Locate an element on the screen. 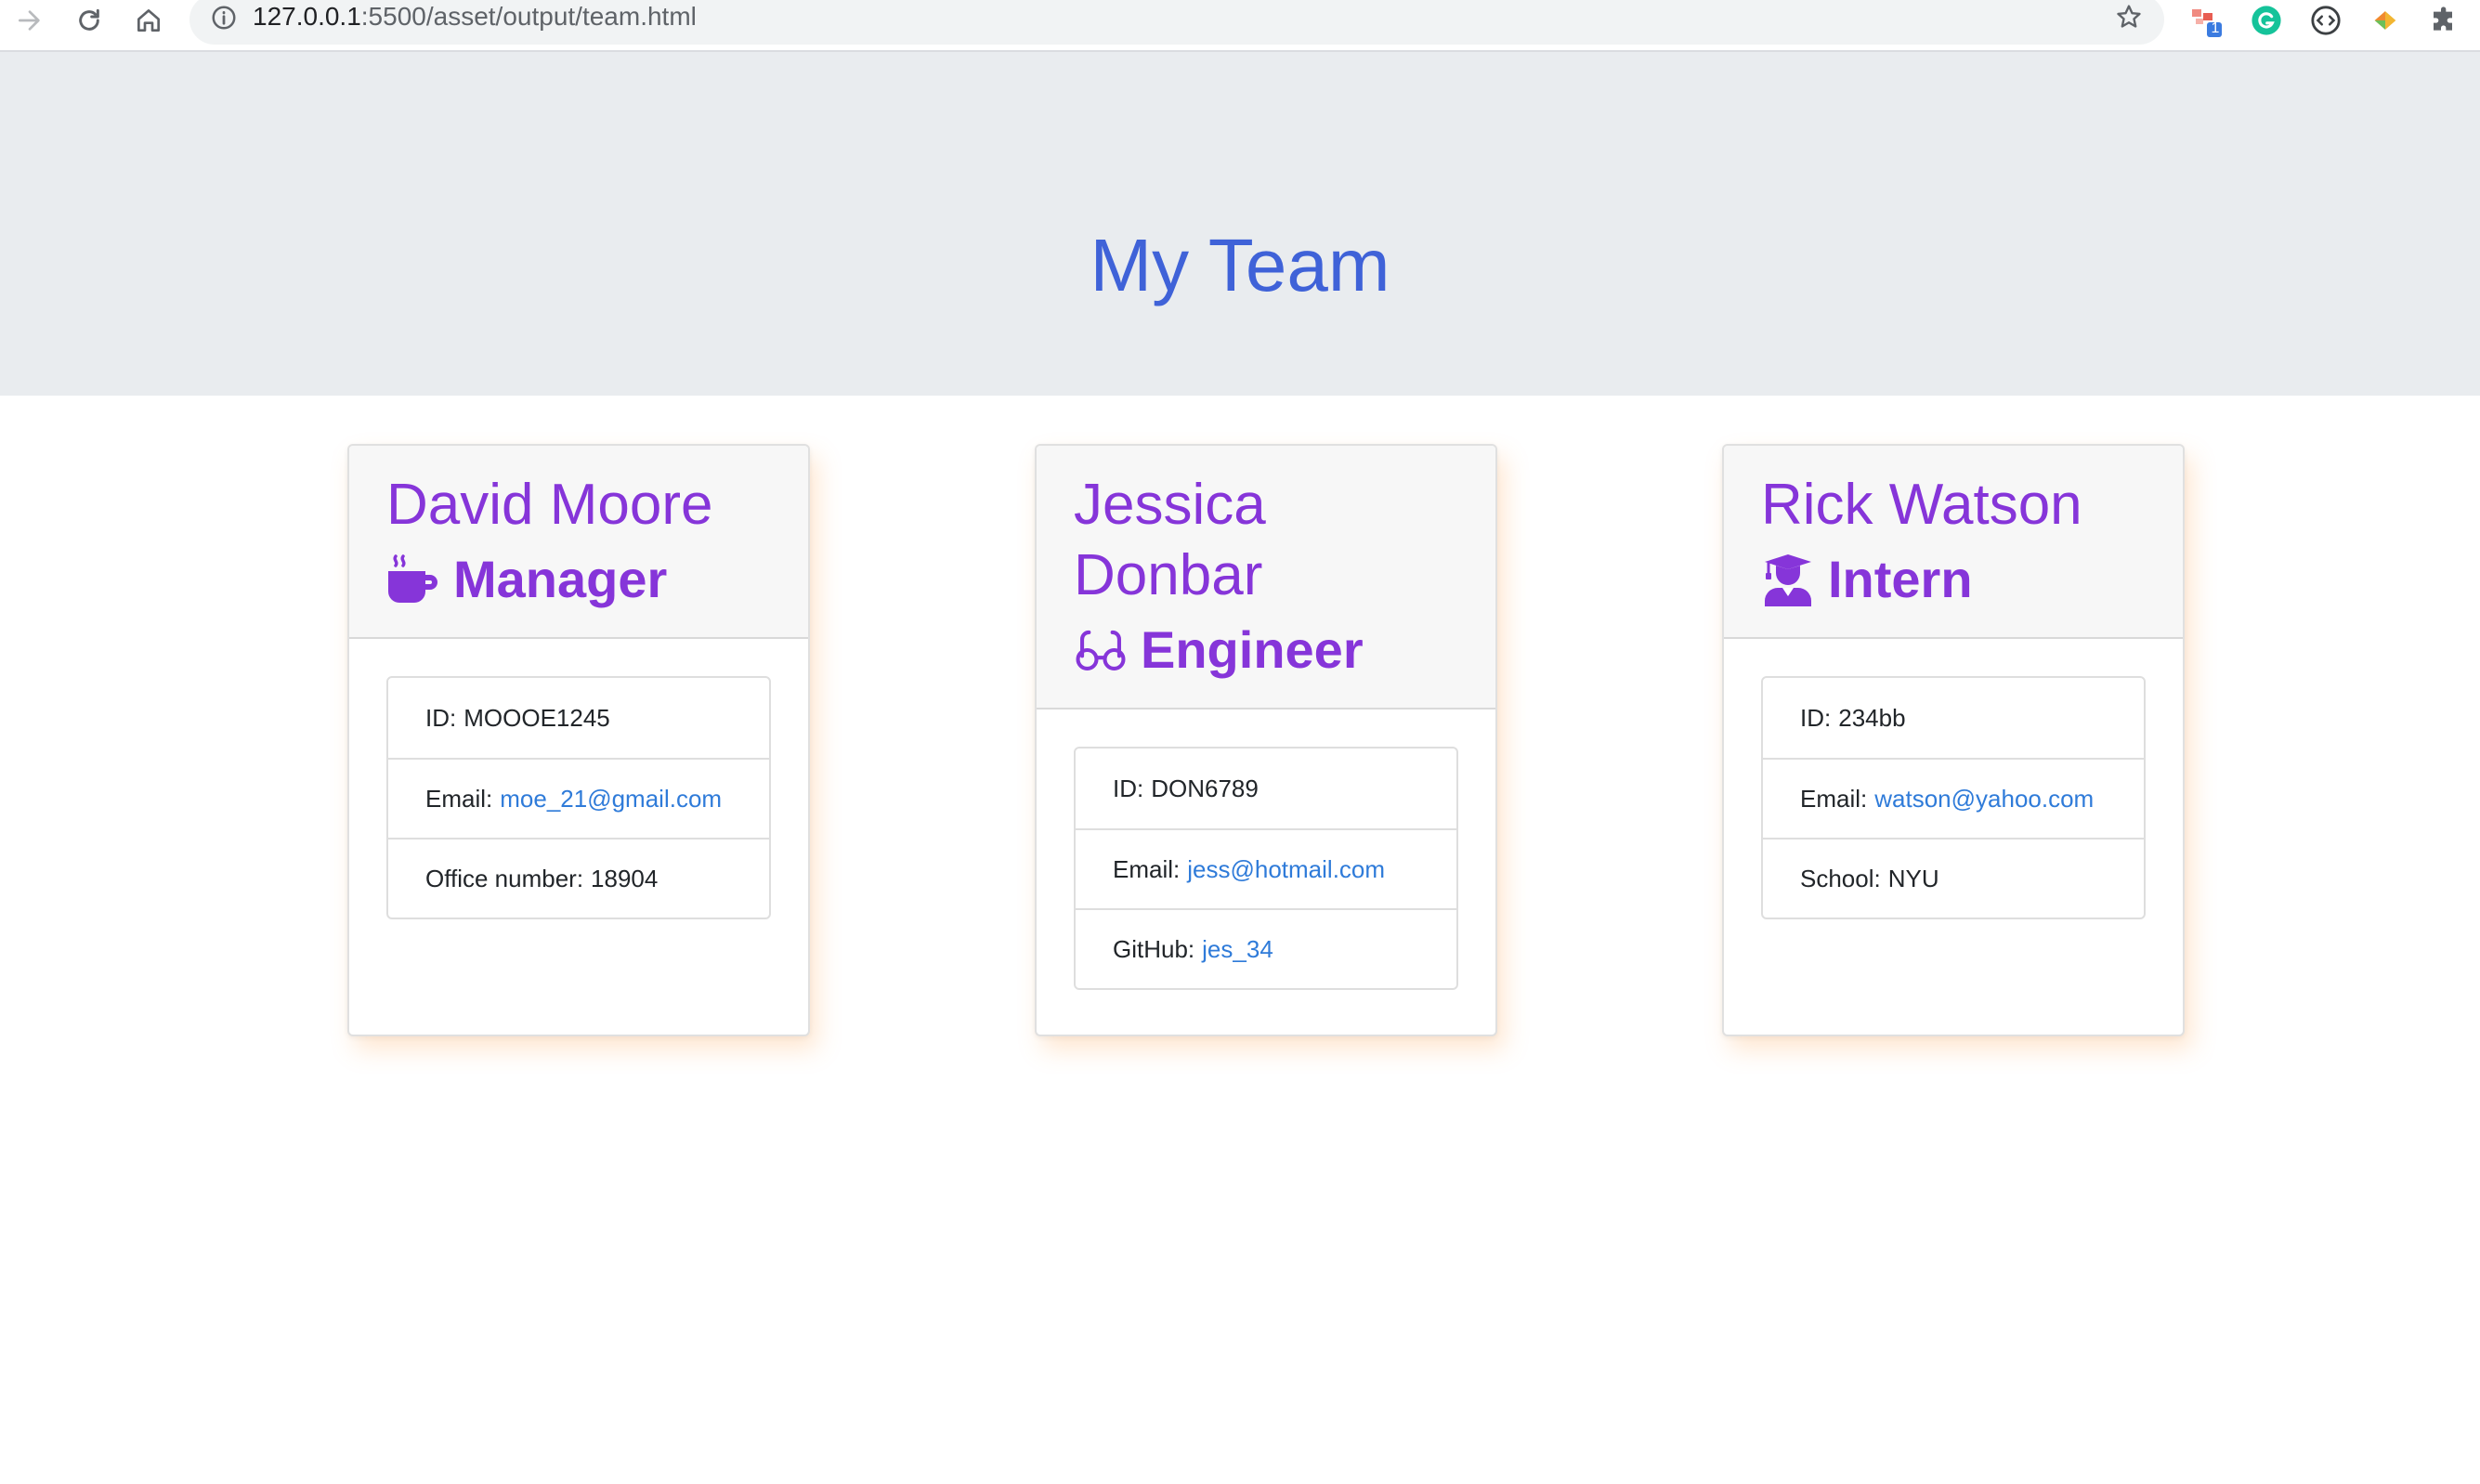  extensions-menu-button is located at coordinates (2444, 20).